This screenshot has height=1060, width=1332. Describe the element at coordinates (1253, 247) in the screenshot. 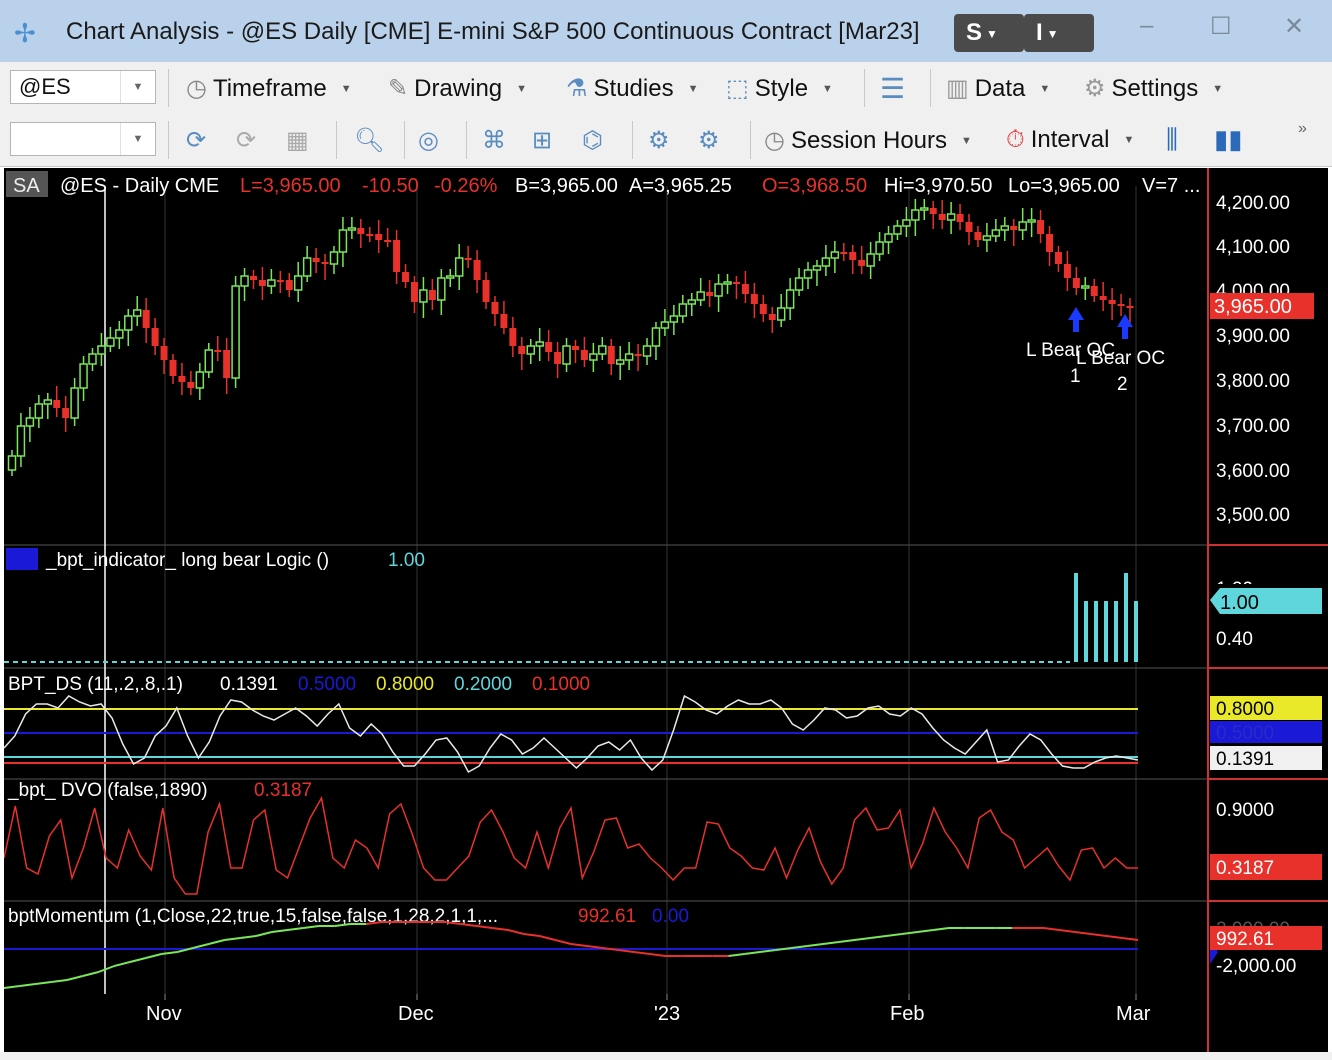

I see `price-tick: 4,100.00` at that location.